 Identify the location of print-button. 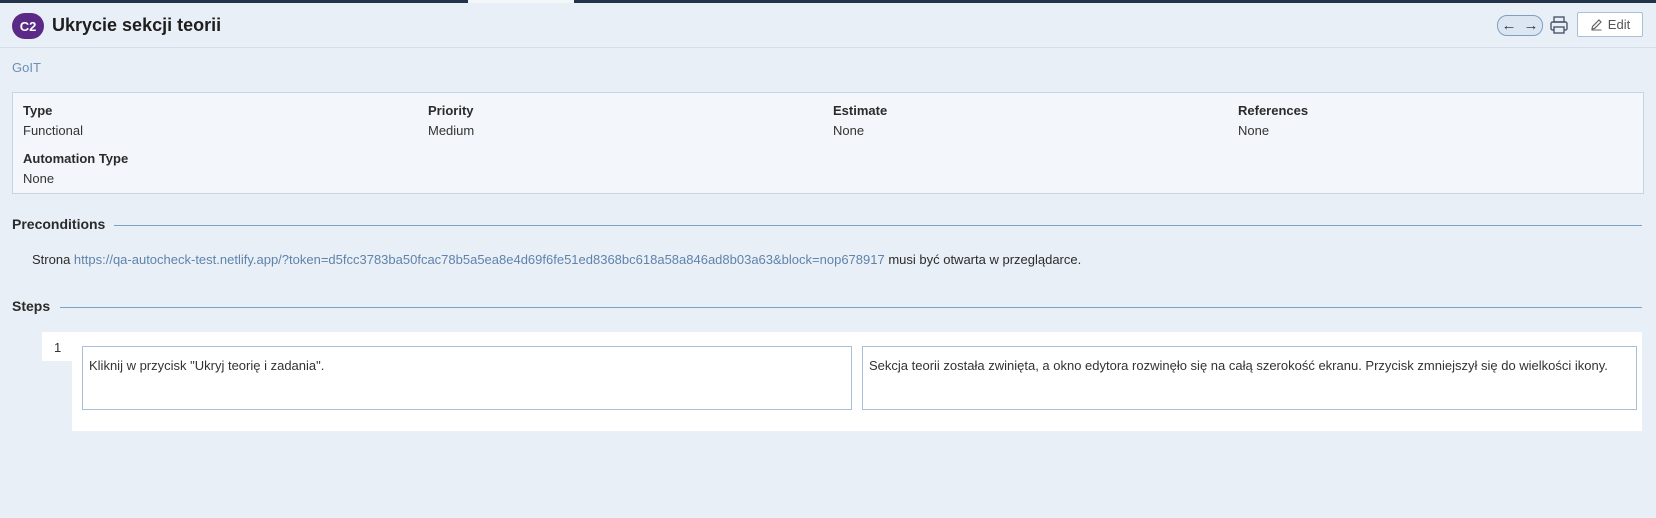
(1559, 25).